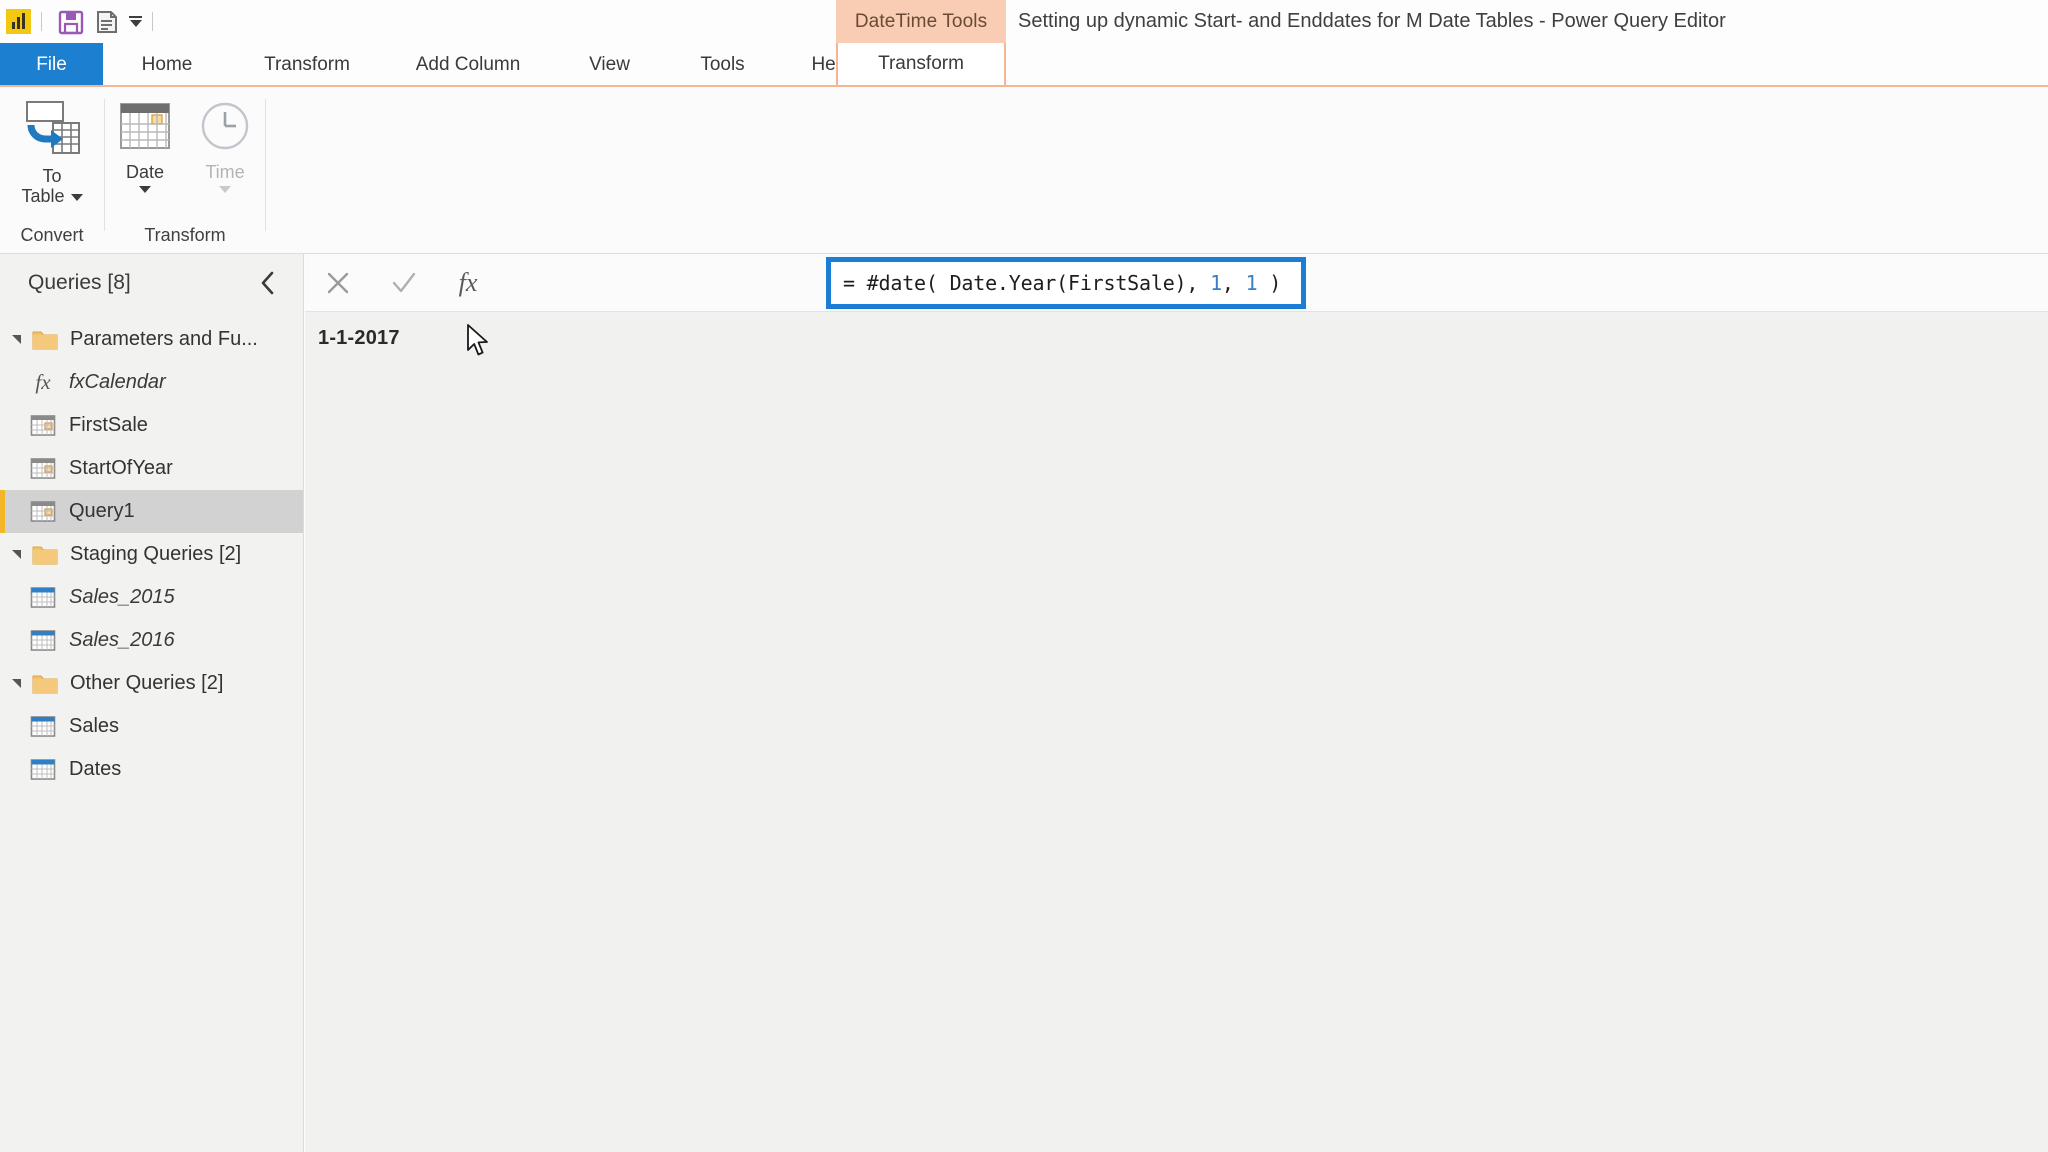 The width and height of the screenshot is (2048, 1152). Describe the element at coordinates (151, 511) in the screenshot. I see `tree-item-query1: Query1` at that location.